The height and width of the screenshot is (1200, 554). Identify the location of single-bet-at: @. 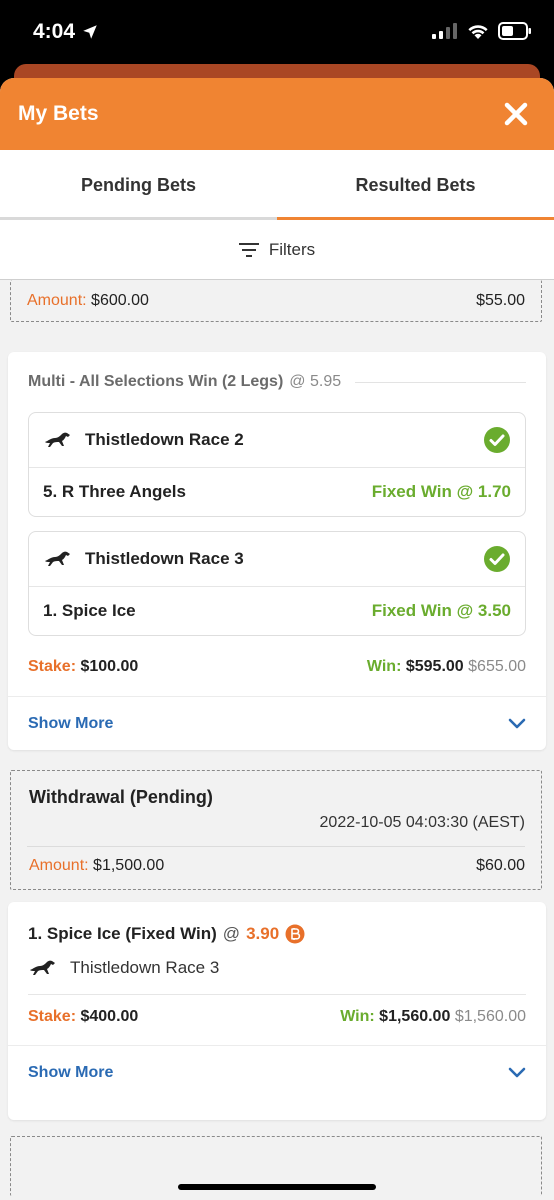
(231, 933).